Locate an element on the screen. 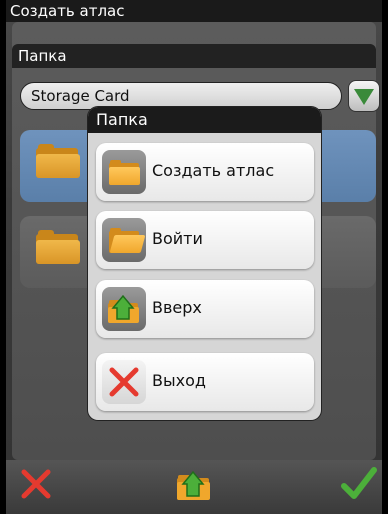  device-frame-left is located at coordinates (3, 257).